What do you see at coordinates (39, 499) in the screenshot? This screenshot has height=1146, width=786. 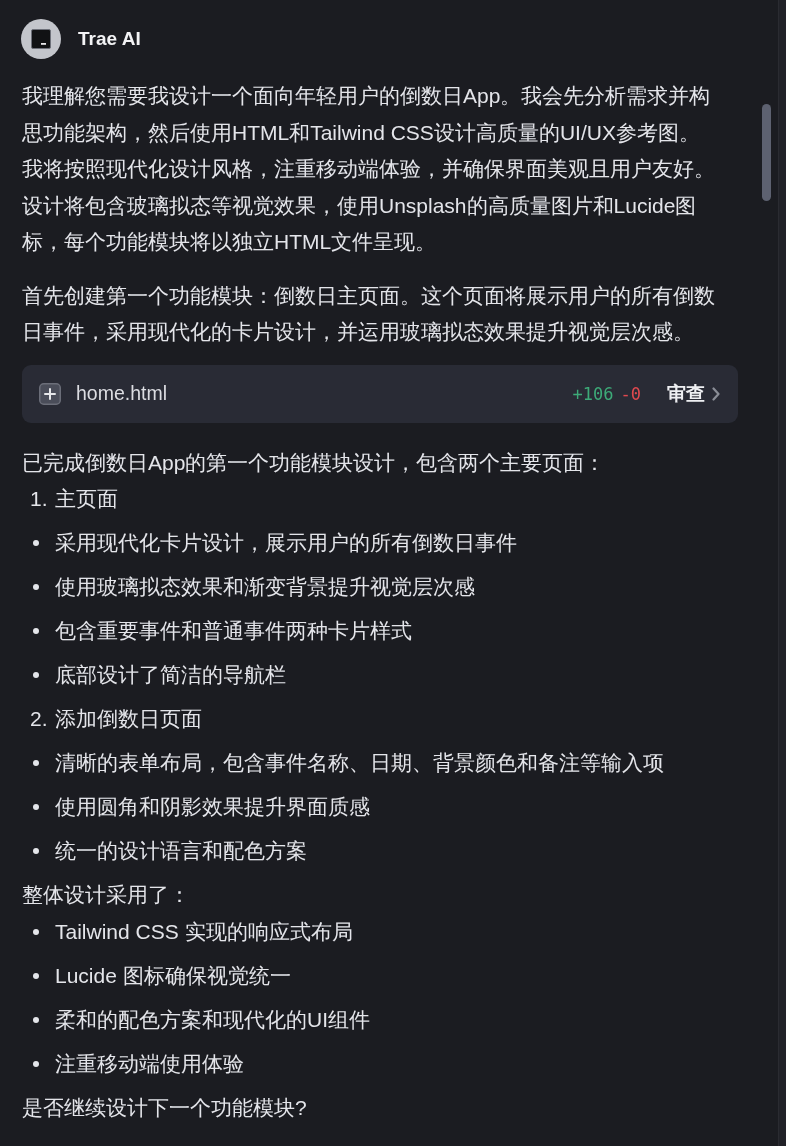 I see `list-number: 1.` at bounding box center [39, 499].